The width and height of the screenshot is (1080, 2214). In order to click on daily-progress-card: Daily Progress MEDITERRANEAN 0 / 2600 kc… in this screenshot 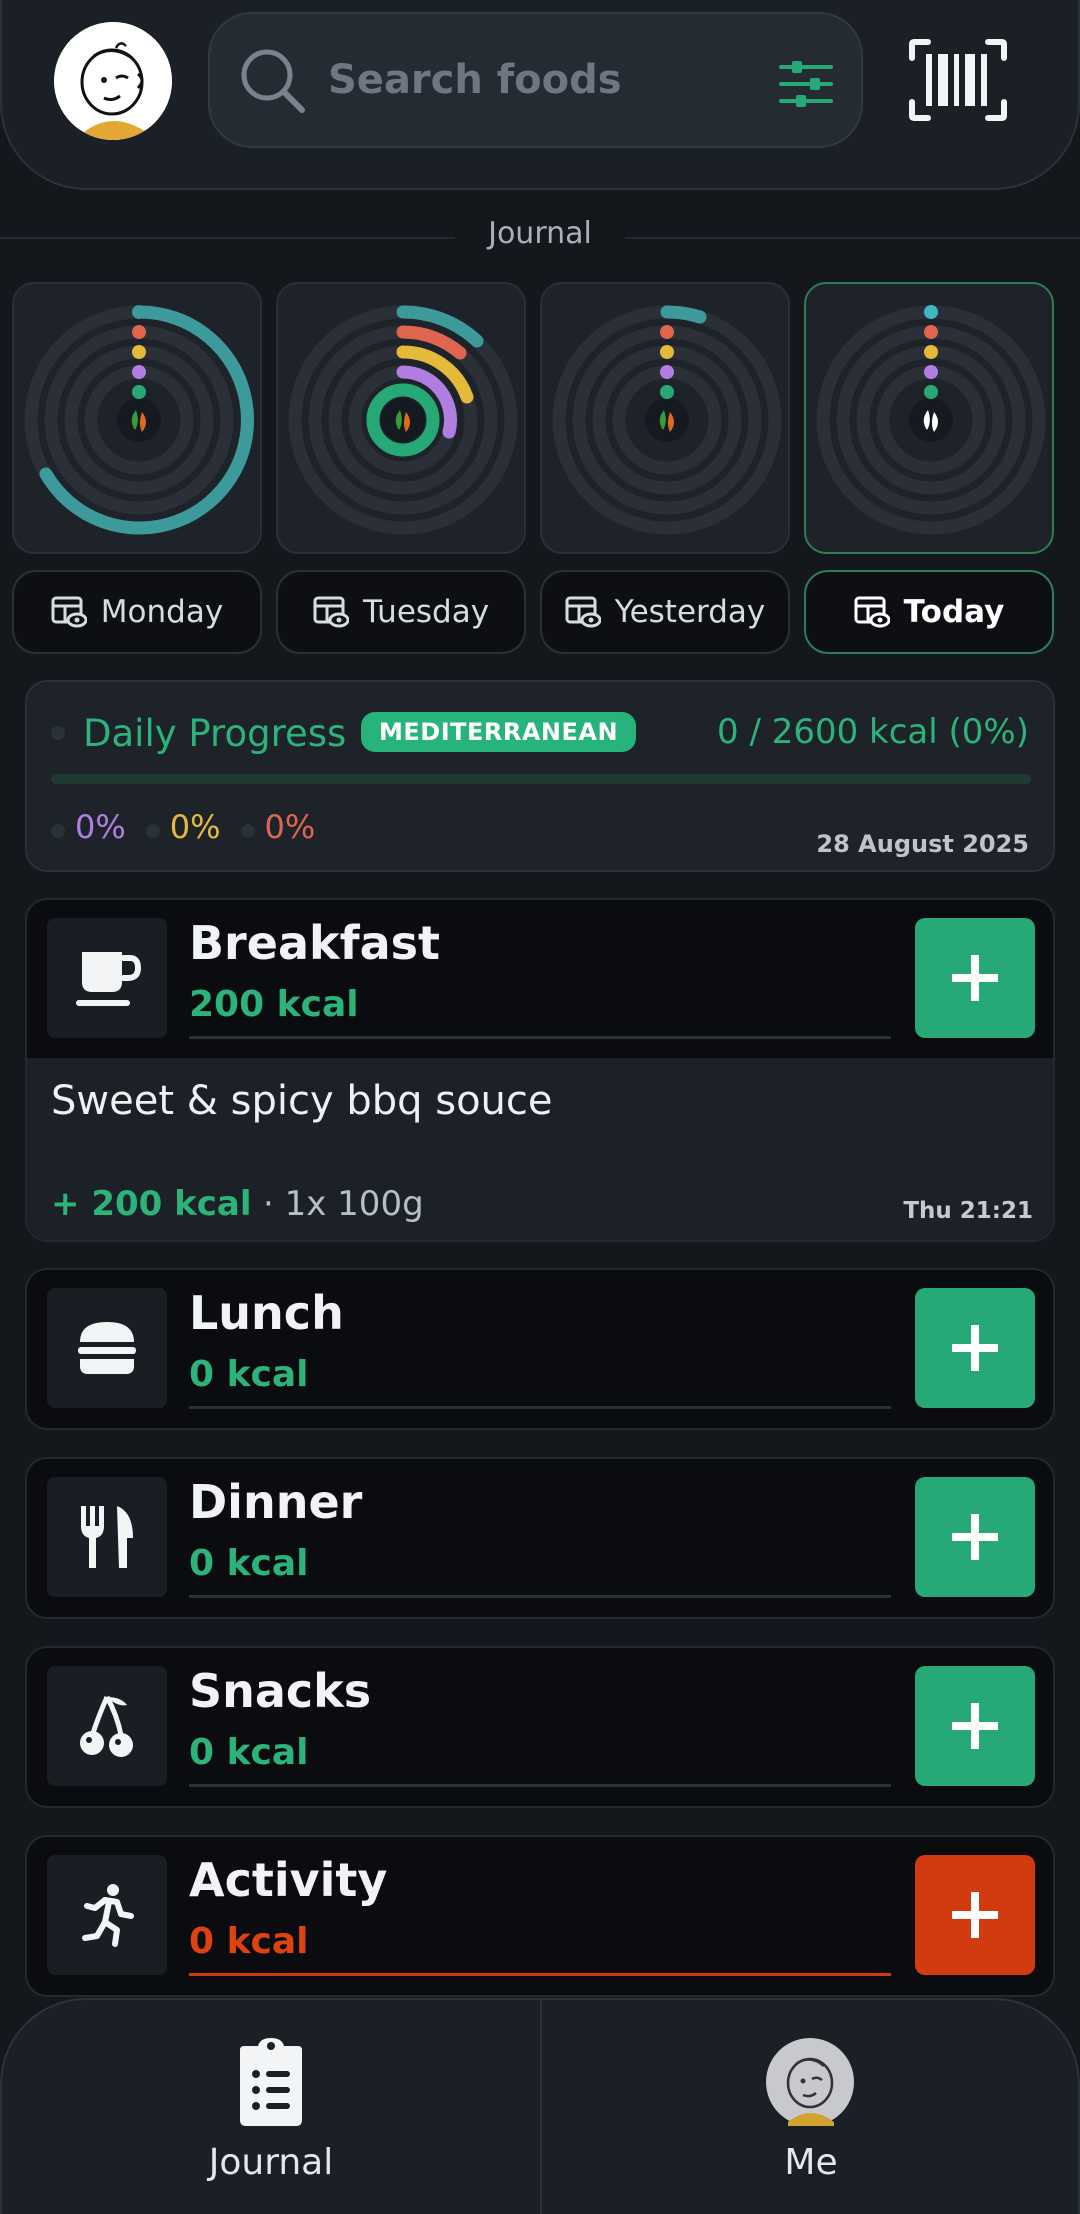, I will do `click(540, 776)`.